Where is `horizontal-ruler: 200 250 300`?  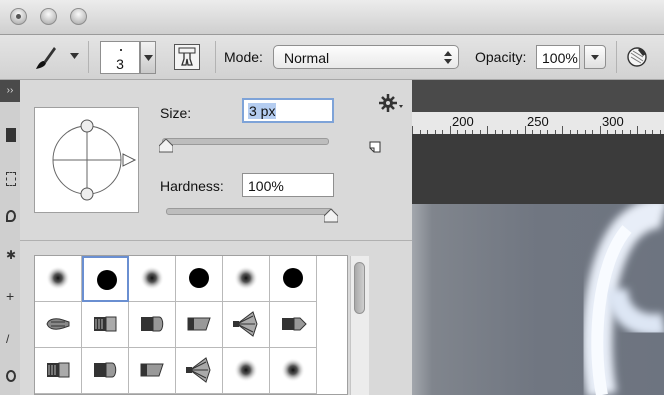
horizontal-ruler: 200 250 300 is located at coordinates (538, 123).